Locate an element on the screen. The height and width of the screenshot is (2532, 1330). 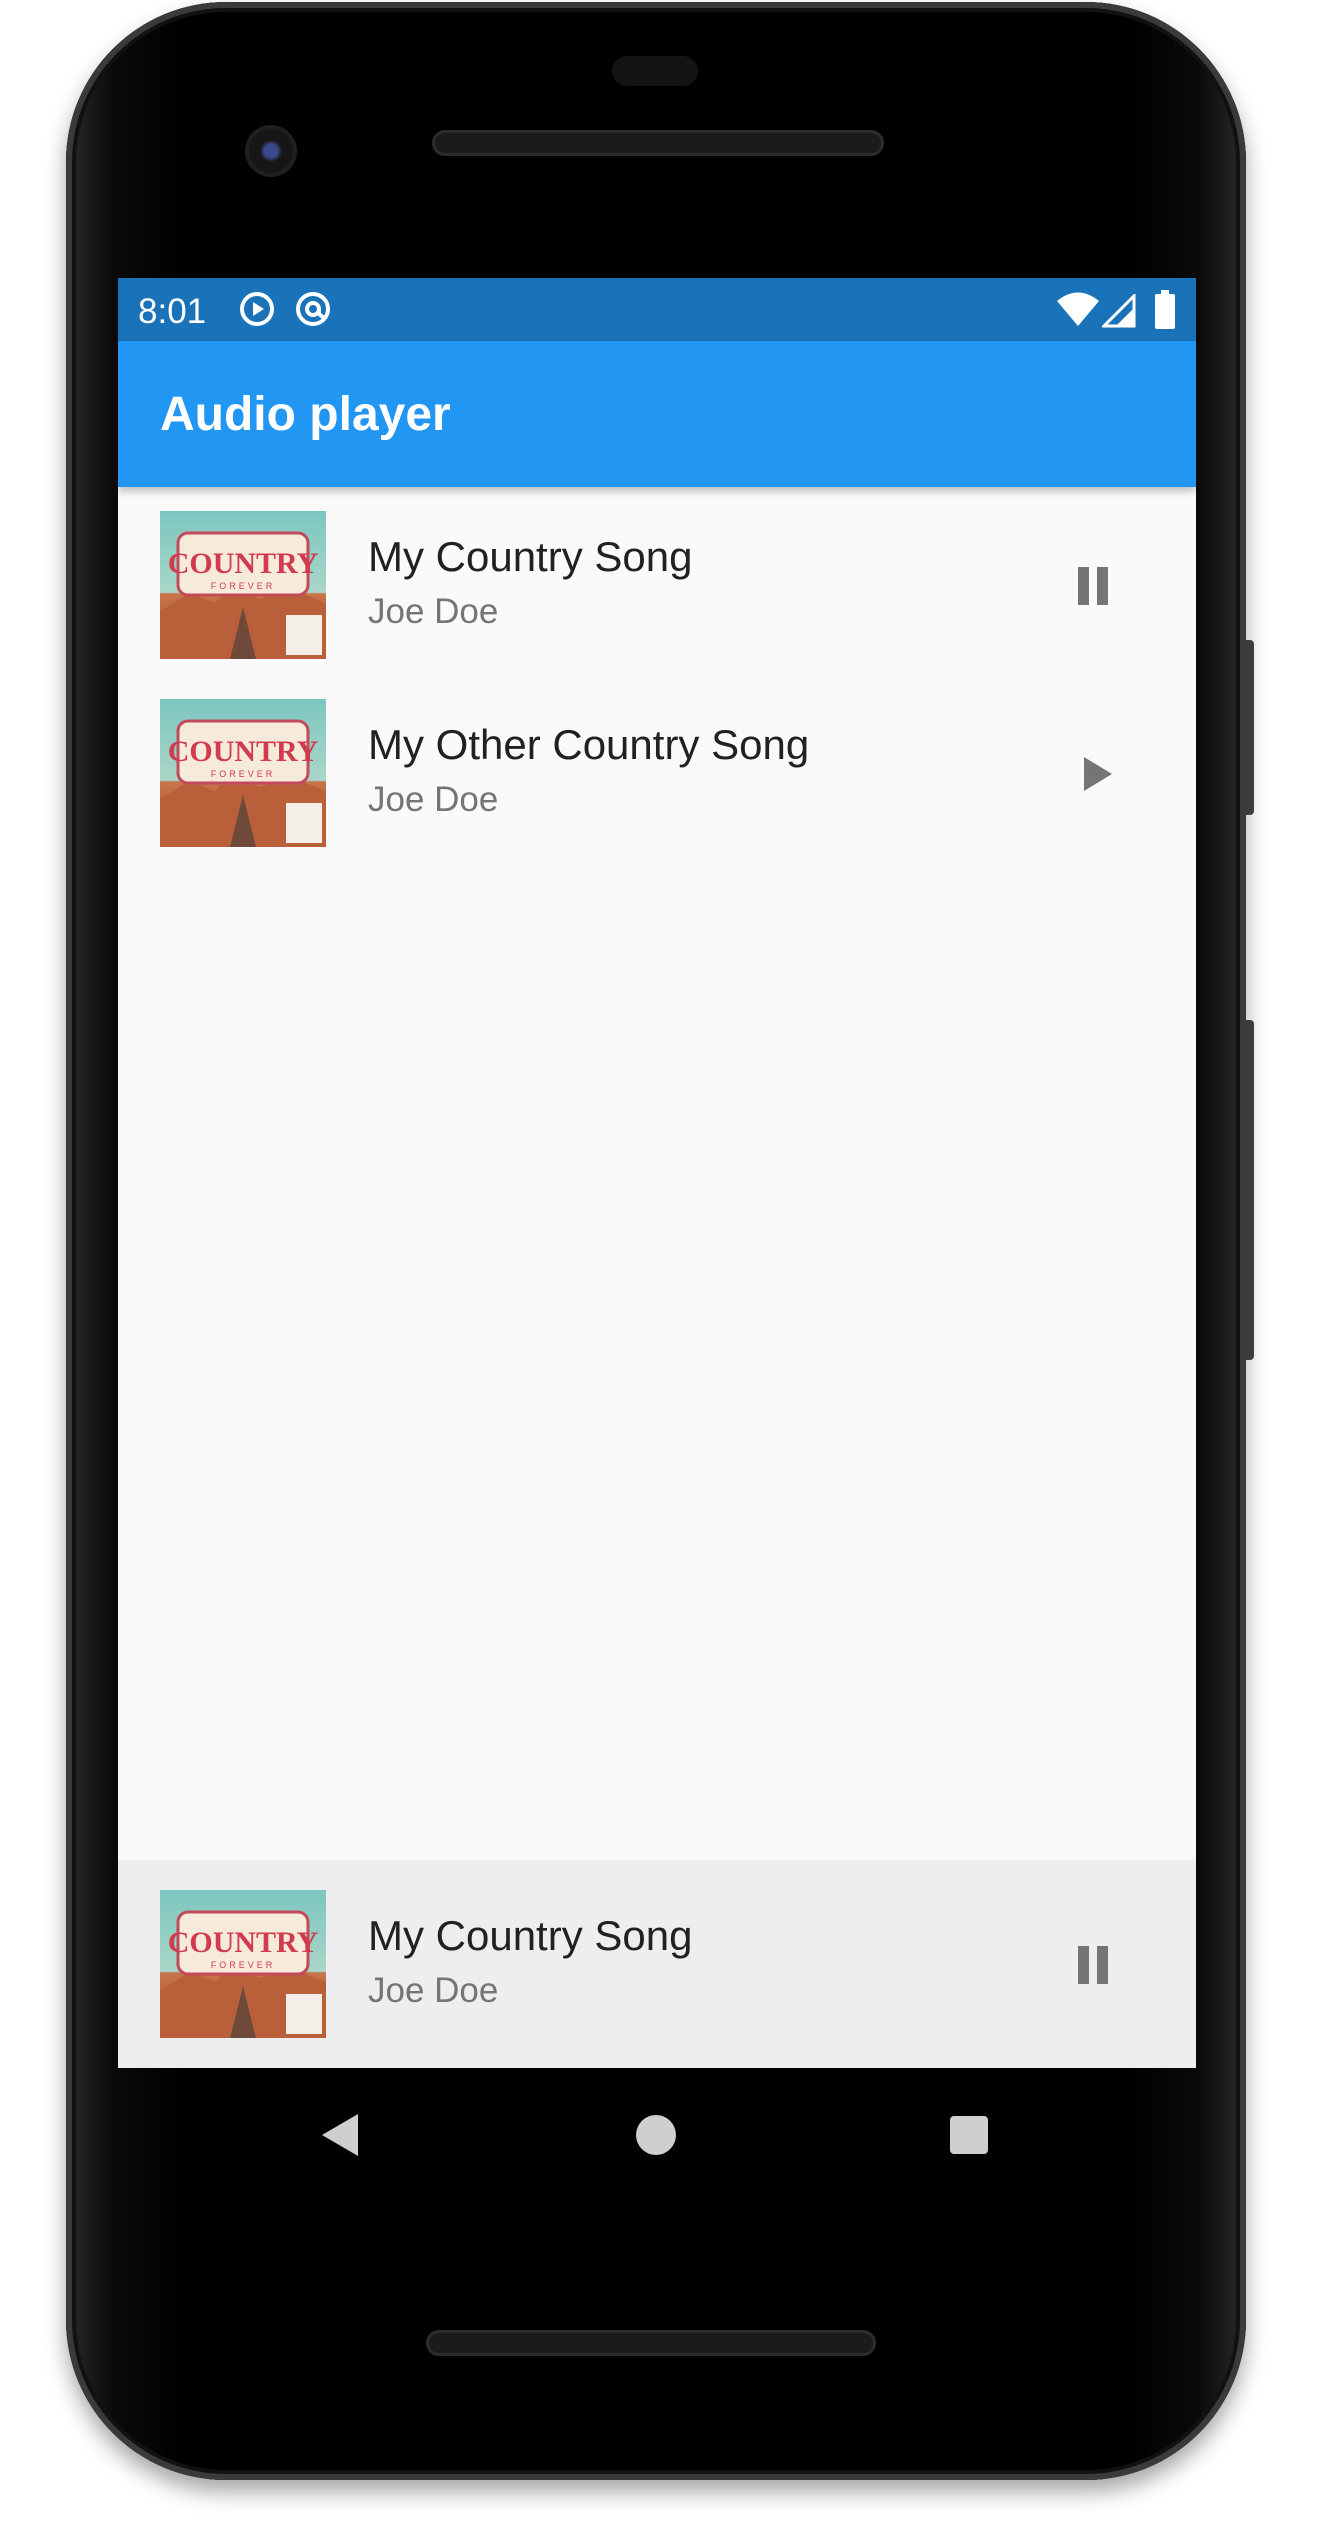
play-icon is located at coordinates (1093, 774).